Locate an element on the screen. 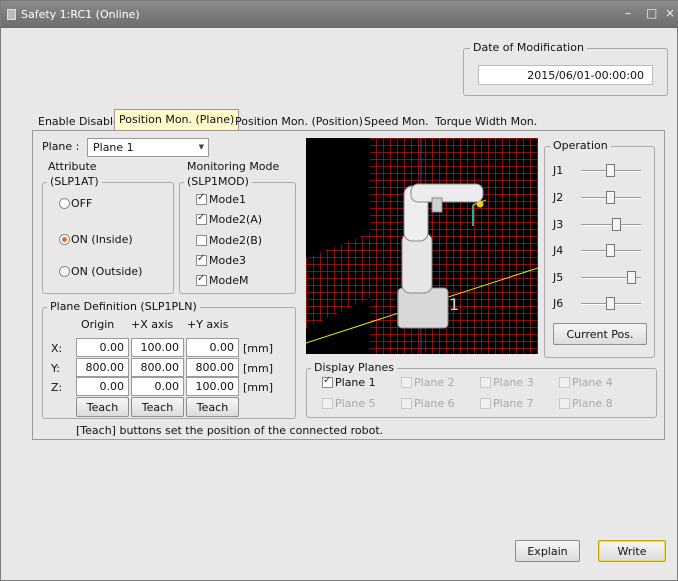  teach-xaxis-button: Teach is located at coordinates (157, 407).